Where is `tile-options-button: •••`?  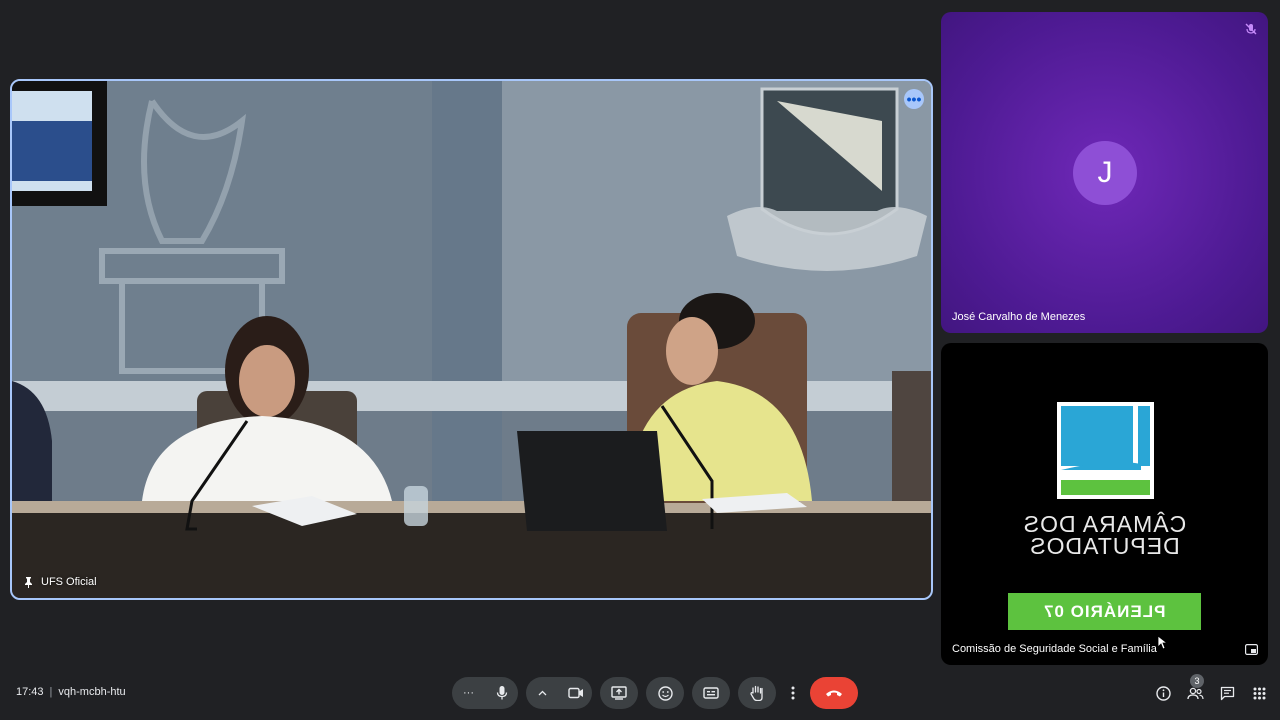
tile-options-button: ••• is located at coordinates (914, 99).